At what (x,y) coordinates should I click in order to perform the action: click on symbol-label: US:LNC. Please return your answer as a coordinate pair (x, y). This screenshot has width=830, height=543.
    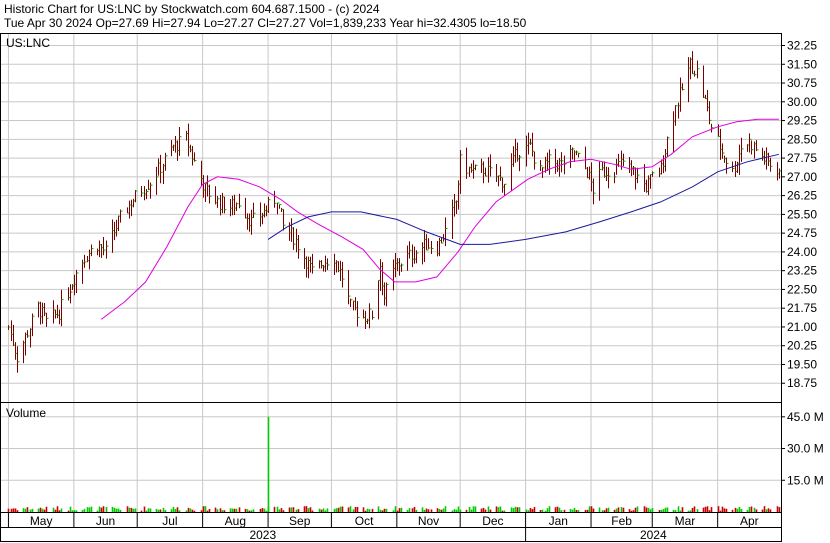
    Looking at the image, I should click on (28, 43).